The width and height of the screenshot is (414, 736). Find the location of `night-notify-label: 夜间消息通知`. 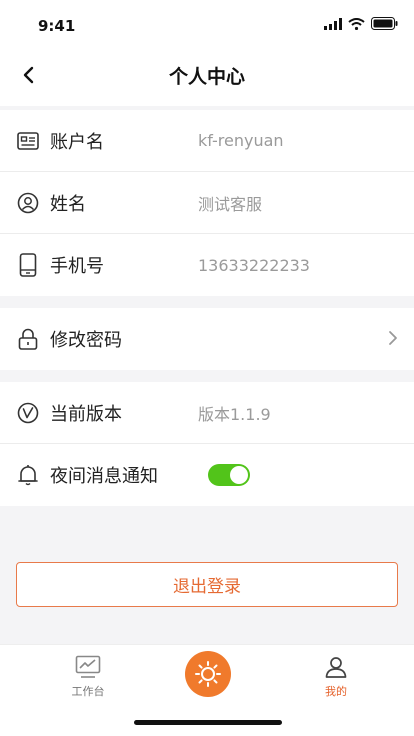

night-notify-label: 夜间消息通知 is located at coordinates (104, 476).